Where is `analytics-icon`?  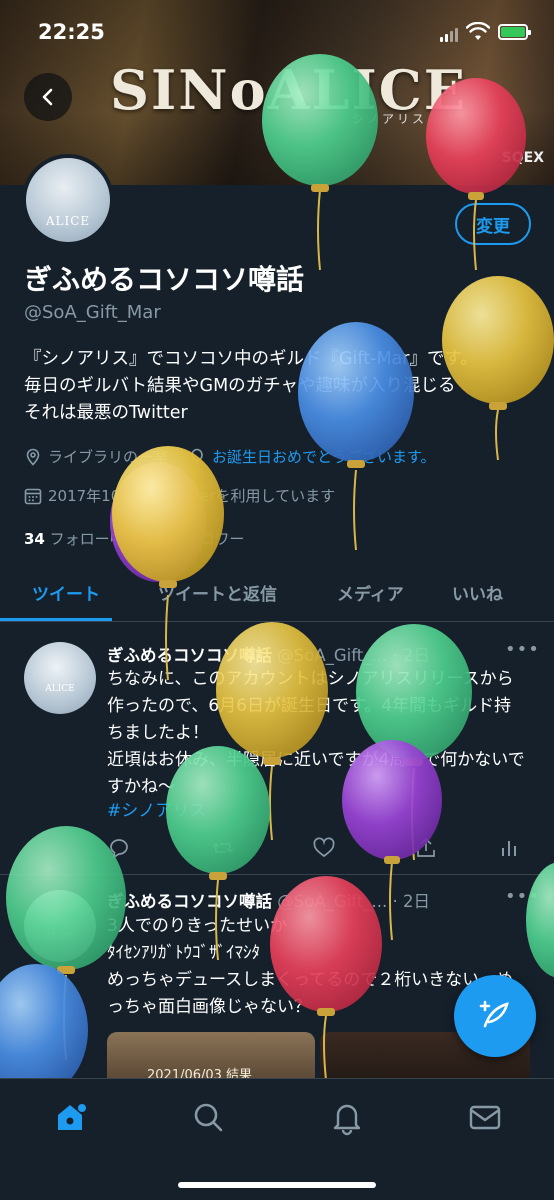 analytics-icon is located at coordinates (509, 848).